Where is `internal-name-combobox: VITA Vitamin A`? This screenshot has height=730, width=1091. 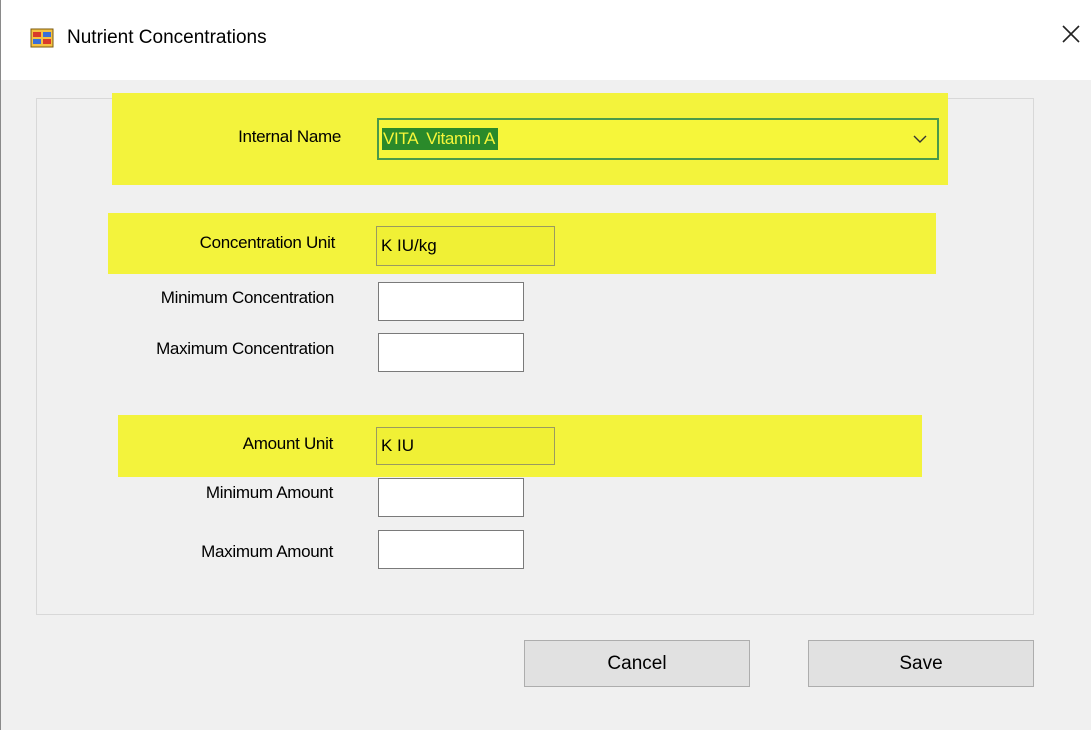 internal-name-combobox: VITA Vitamin A is located at coordinates (658, 139).